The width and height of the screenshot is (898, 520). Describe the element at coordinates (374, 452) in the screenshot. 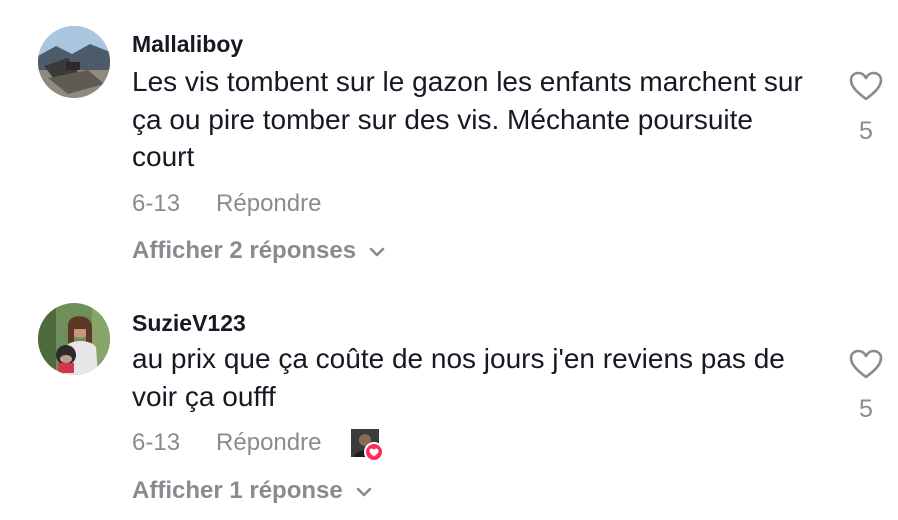

I see `heart-filled-icon` at that location.